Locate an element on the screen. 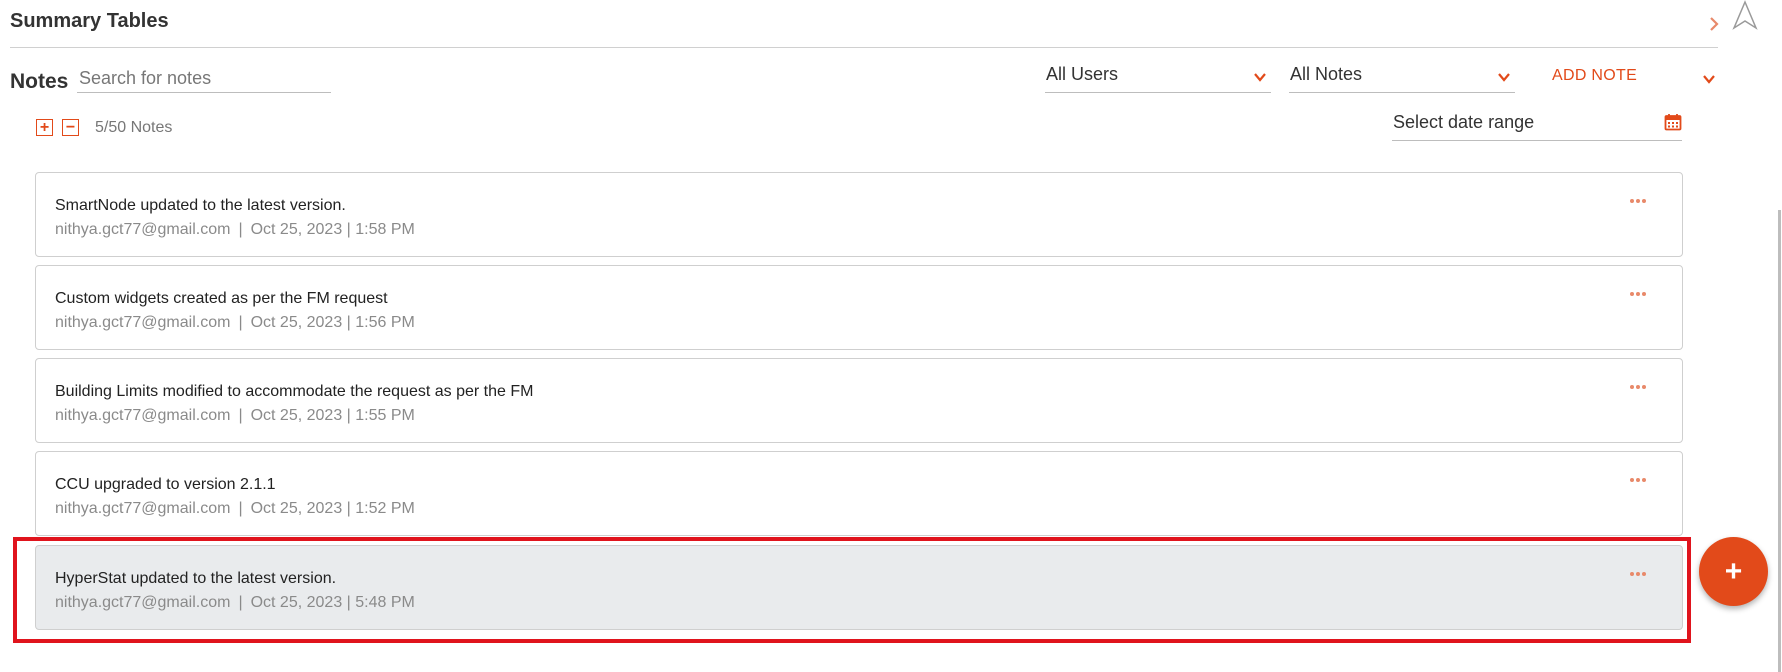  chevron-right-icon is located at coordinates (1714, 24).